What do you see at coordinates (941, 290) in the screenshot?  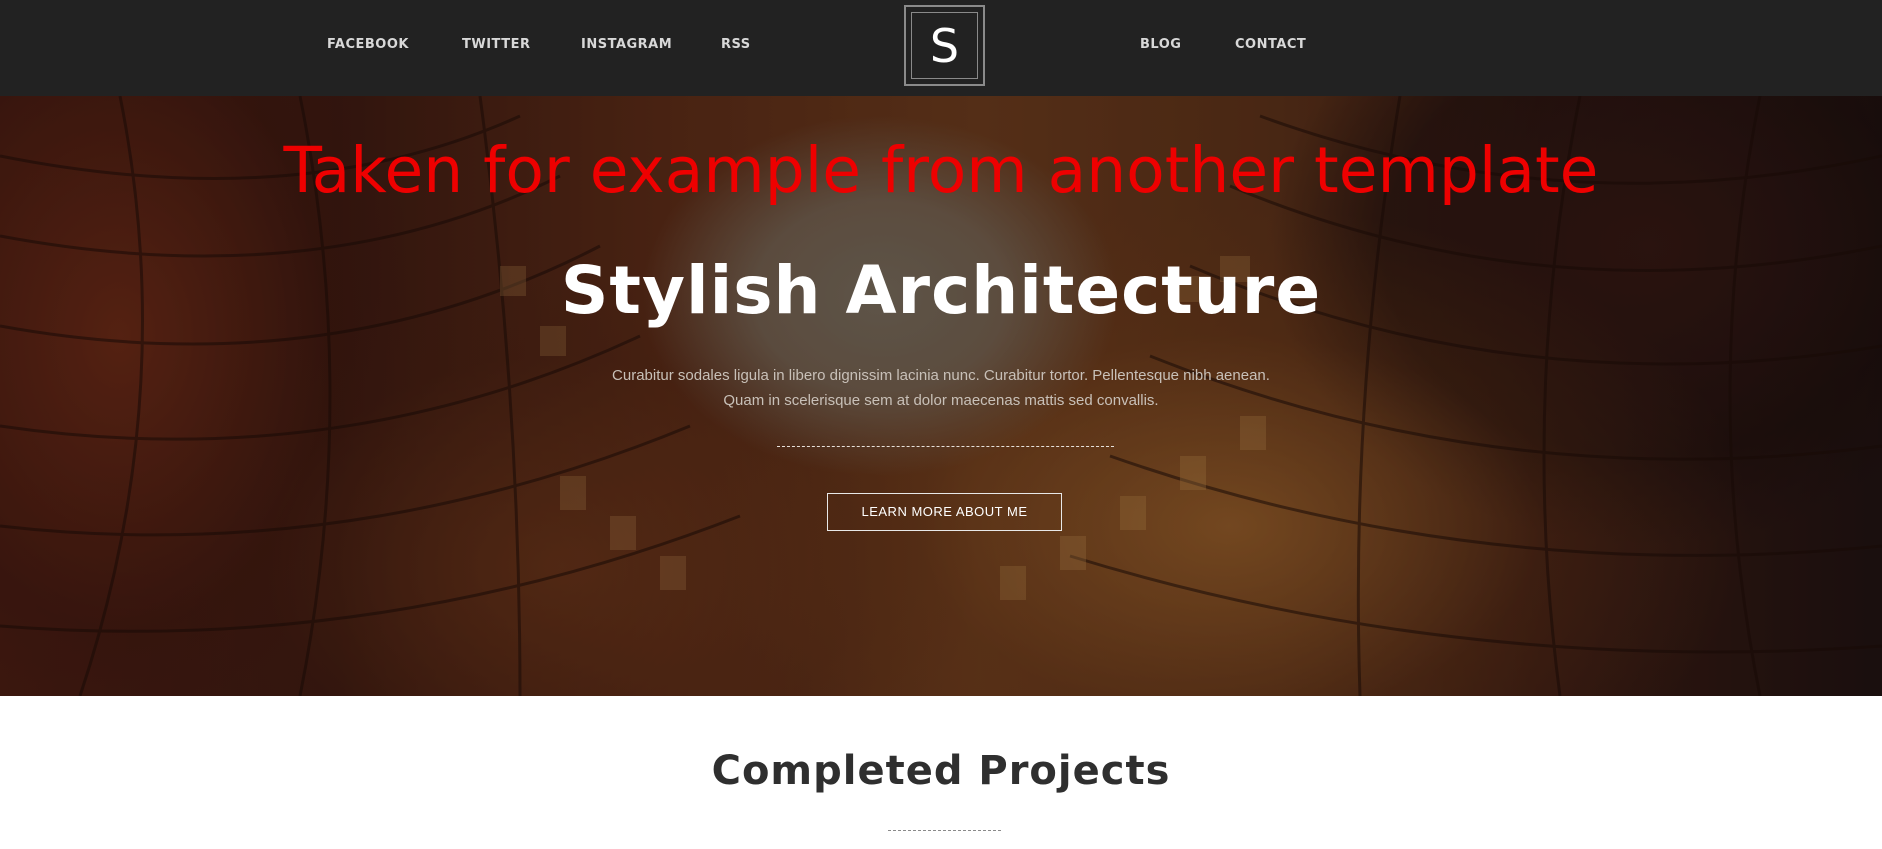 I see `hero-title: Stylish Architecture` at bounding box center [941, 290].